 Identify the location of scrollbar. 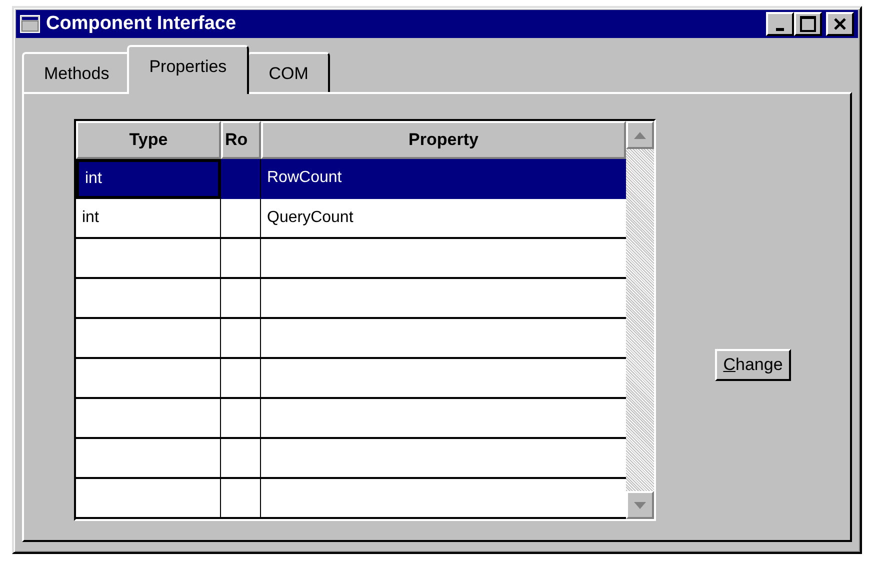
(640, 320).